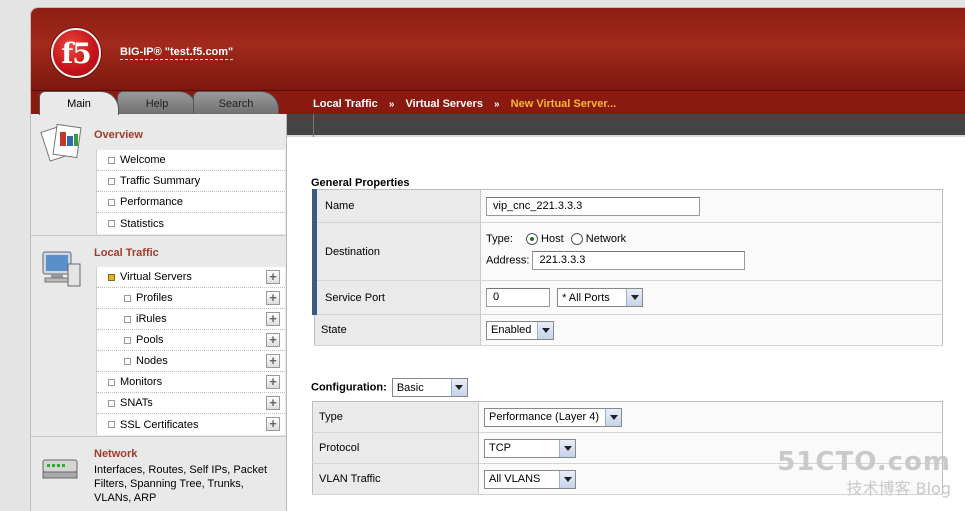 The height and width of the screenshot is (511, 965). What do you see at coordinates (191, 298) in the screenshot?
I see `sidebar-item-profiles: Profiles +` at bounding box center [191, 298].